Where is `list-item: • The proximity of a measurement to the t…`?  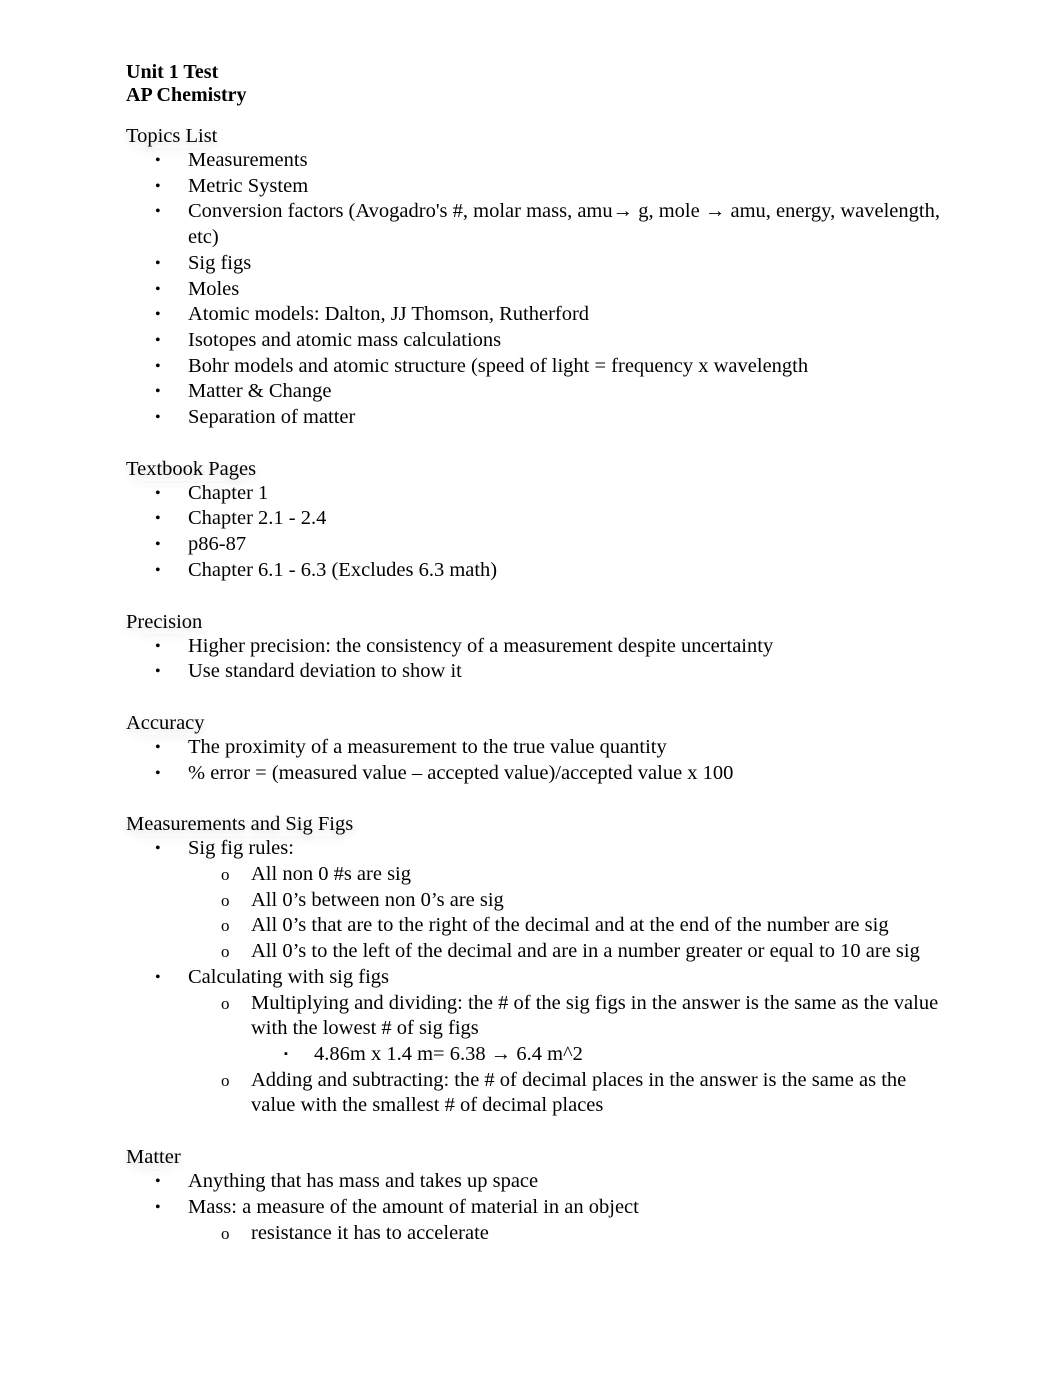
list-item: • The proximity of a measurement to the t… is located at coordinates (536, 748).